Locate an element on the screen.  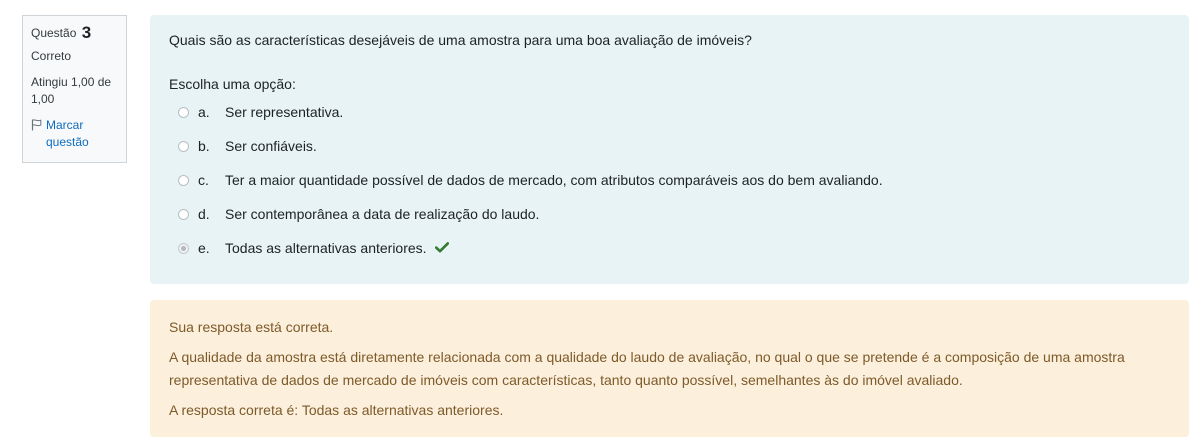
question-number: Questão 3 is located at coordinates (74, 33).